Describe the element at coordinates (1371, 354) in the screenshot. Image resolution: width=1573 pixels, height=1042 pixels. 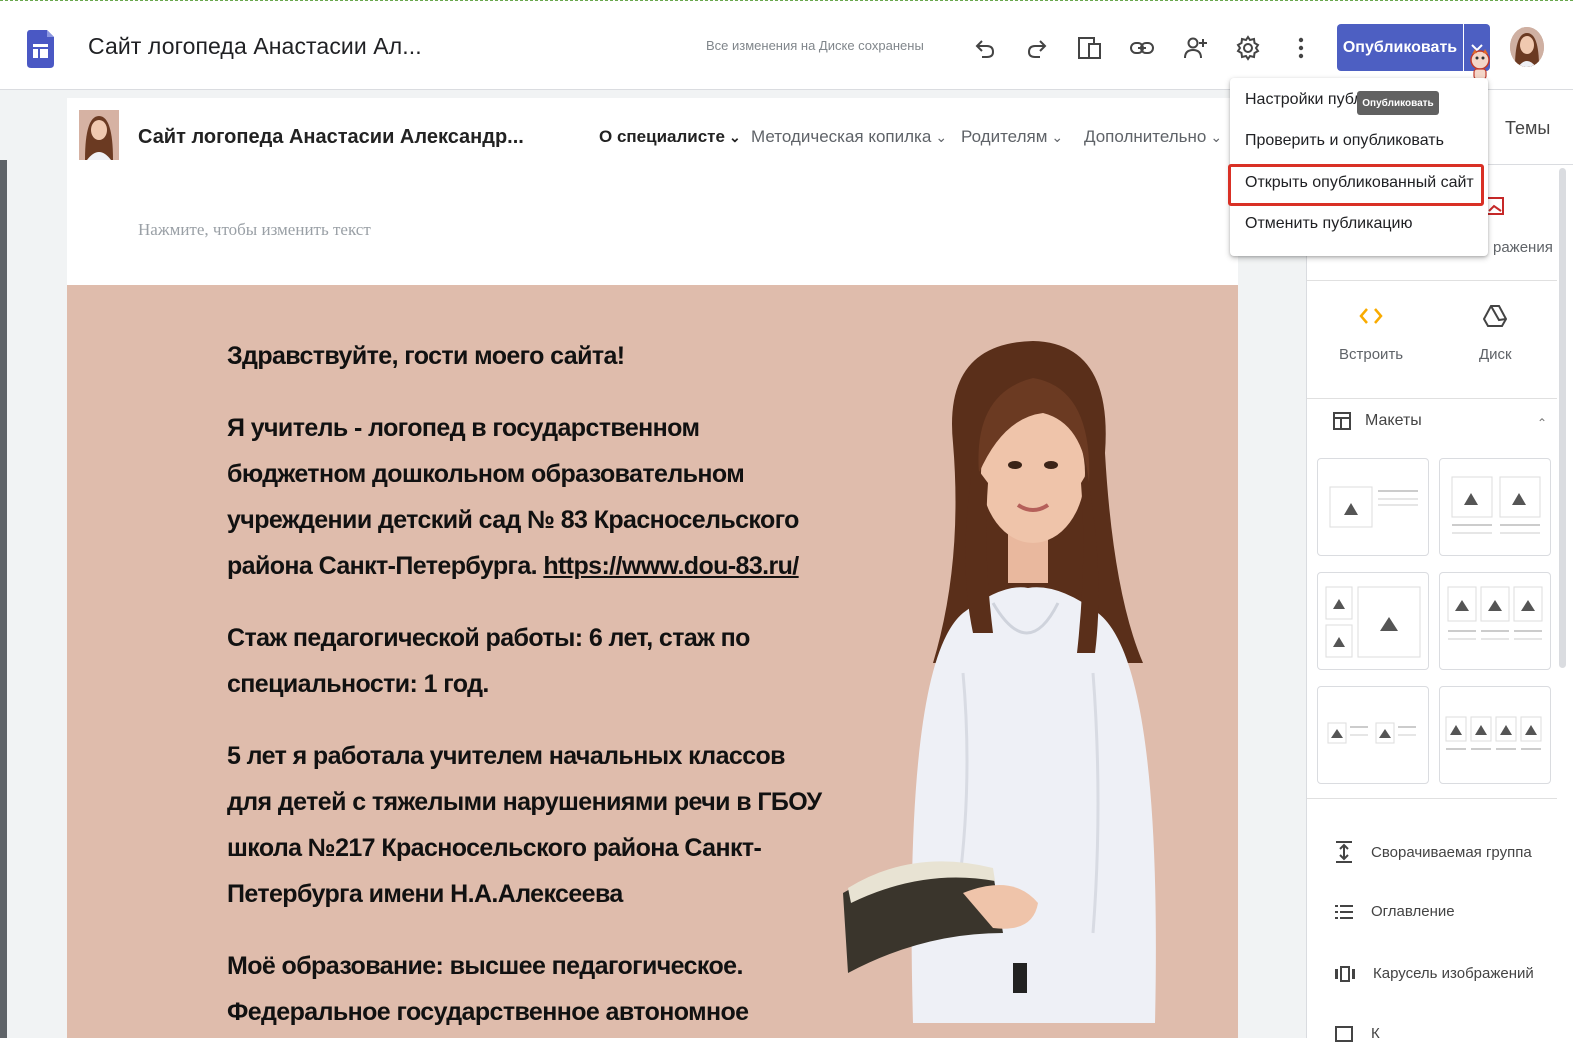
I see `embed-label: Встроить` at that location.